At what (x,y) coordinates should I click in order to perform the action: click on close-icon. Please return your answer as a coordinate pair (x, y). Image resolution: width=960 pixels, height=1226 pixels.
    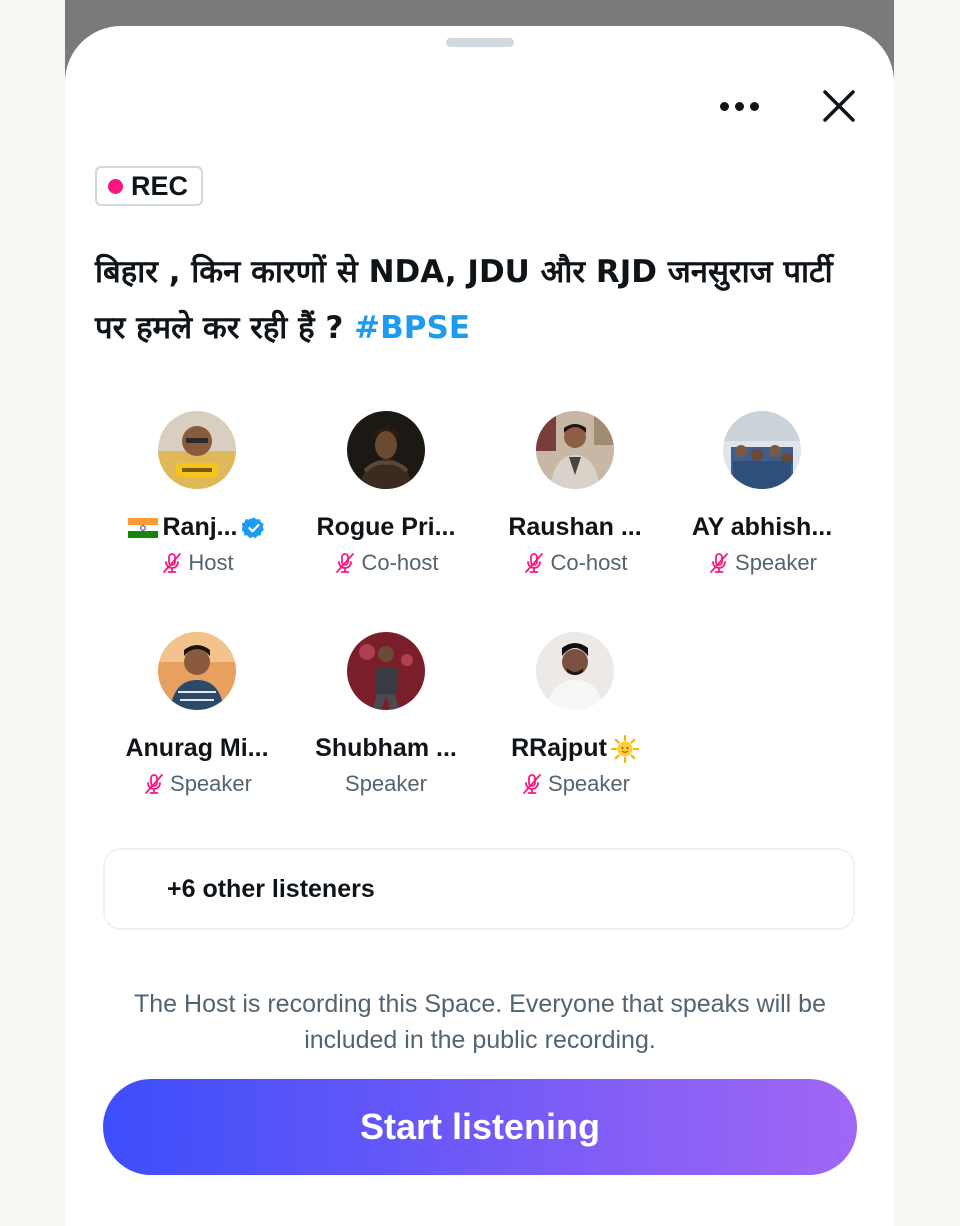
    Looking at the image, I should click on (839, 106).